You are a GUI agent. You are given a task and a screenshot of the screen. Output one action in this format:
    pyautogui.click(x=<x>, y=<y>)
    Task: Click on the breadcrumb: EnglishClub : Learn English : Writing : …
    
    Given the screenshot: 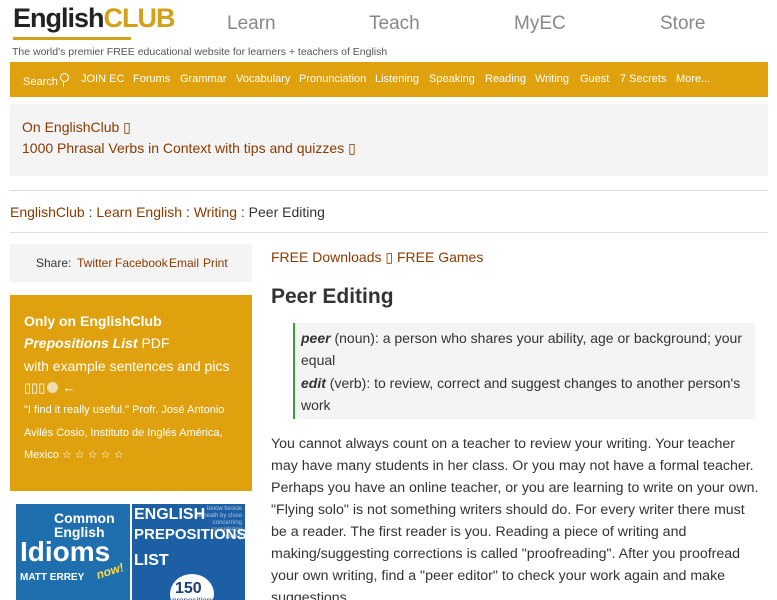 What is the action you would take?
    pyautogui.click(x=167, y=212)
    